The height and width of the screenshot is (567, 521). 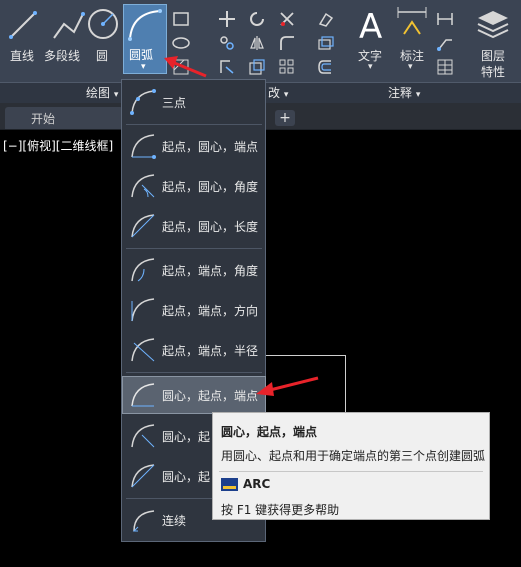 What do you see at coordinates (400, 93) in the screenshot?
I see `annotation-panel-label: 注释` at bounding box center [400, 93].